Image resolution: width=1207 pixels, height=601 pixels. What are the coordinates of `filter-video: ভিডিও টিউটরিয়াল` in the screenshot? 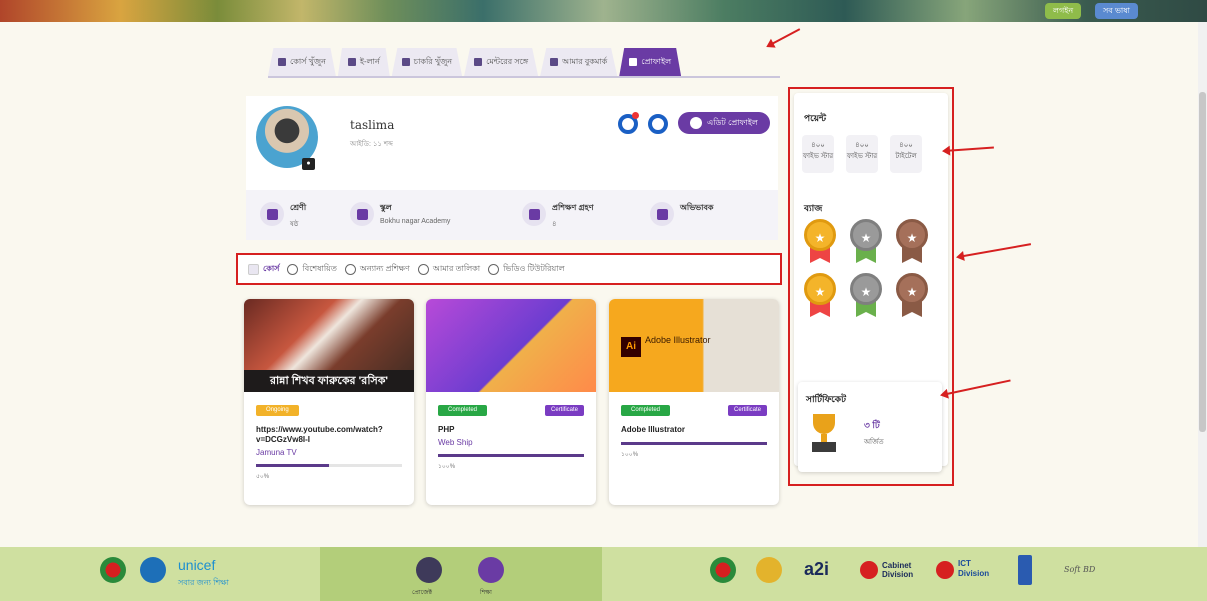 It's located at (526, 269).